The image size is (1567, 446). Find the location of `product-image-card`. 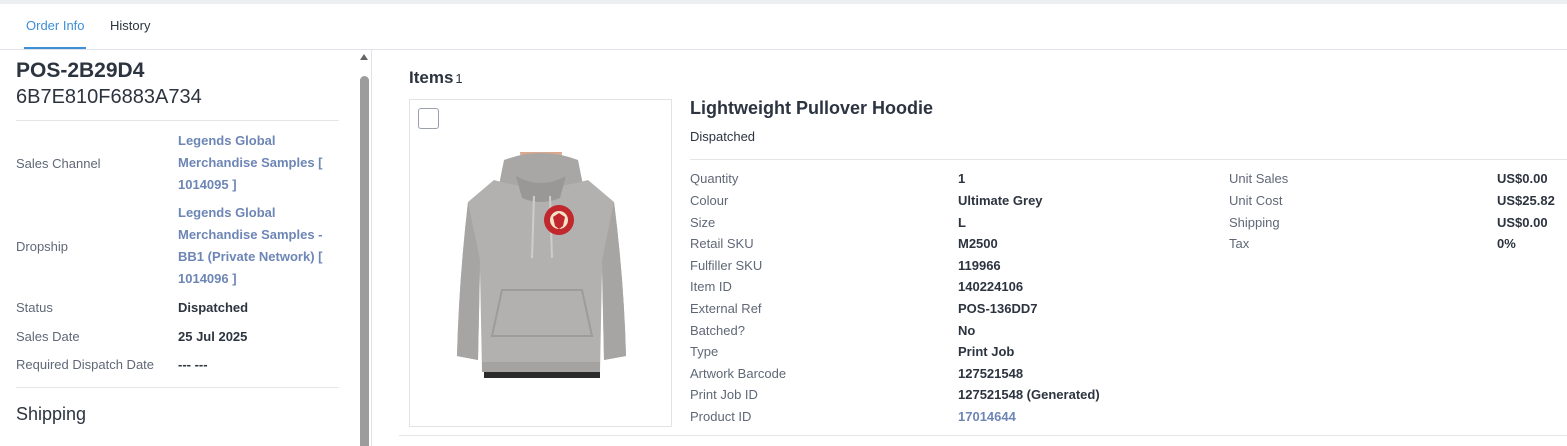

product-image-card is located at coordinates (540, 263).